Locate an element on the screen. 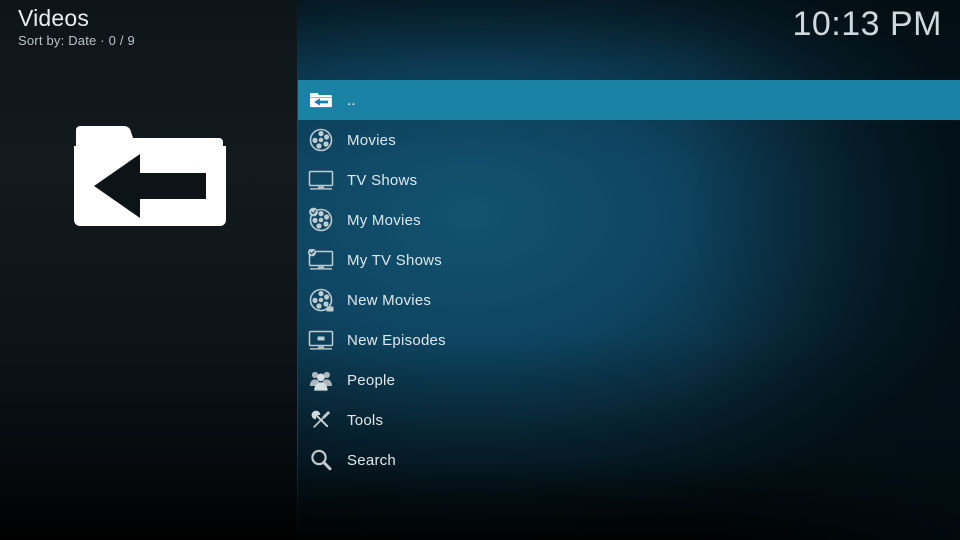 The width and height of the screenshot is (960, 540). list-item-label: TV Shows is located at coordinates (382, 180).